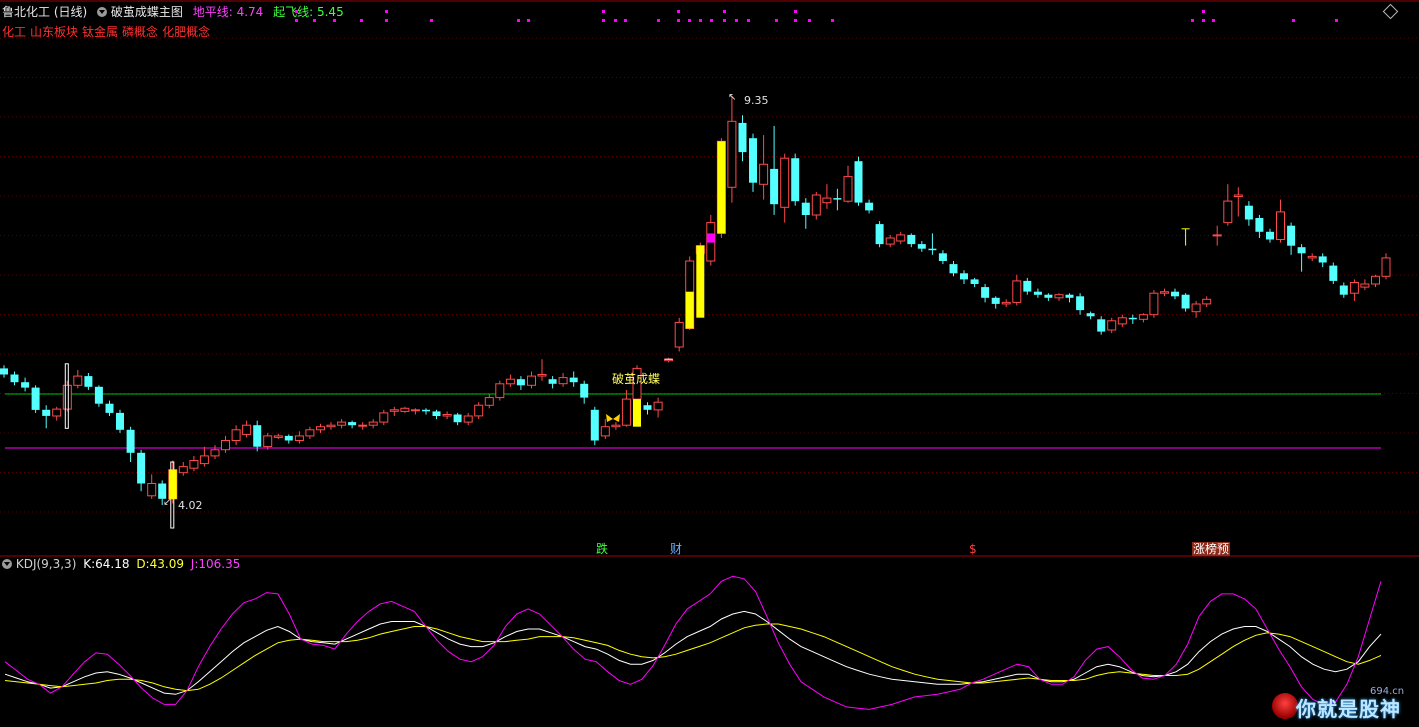  I want to click on indicator-menu-icon, so click(7, 564).